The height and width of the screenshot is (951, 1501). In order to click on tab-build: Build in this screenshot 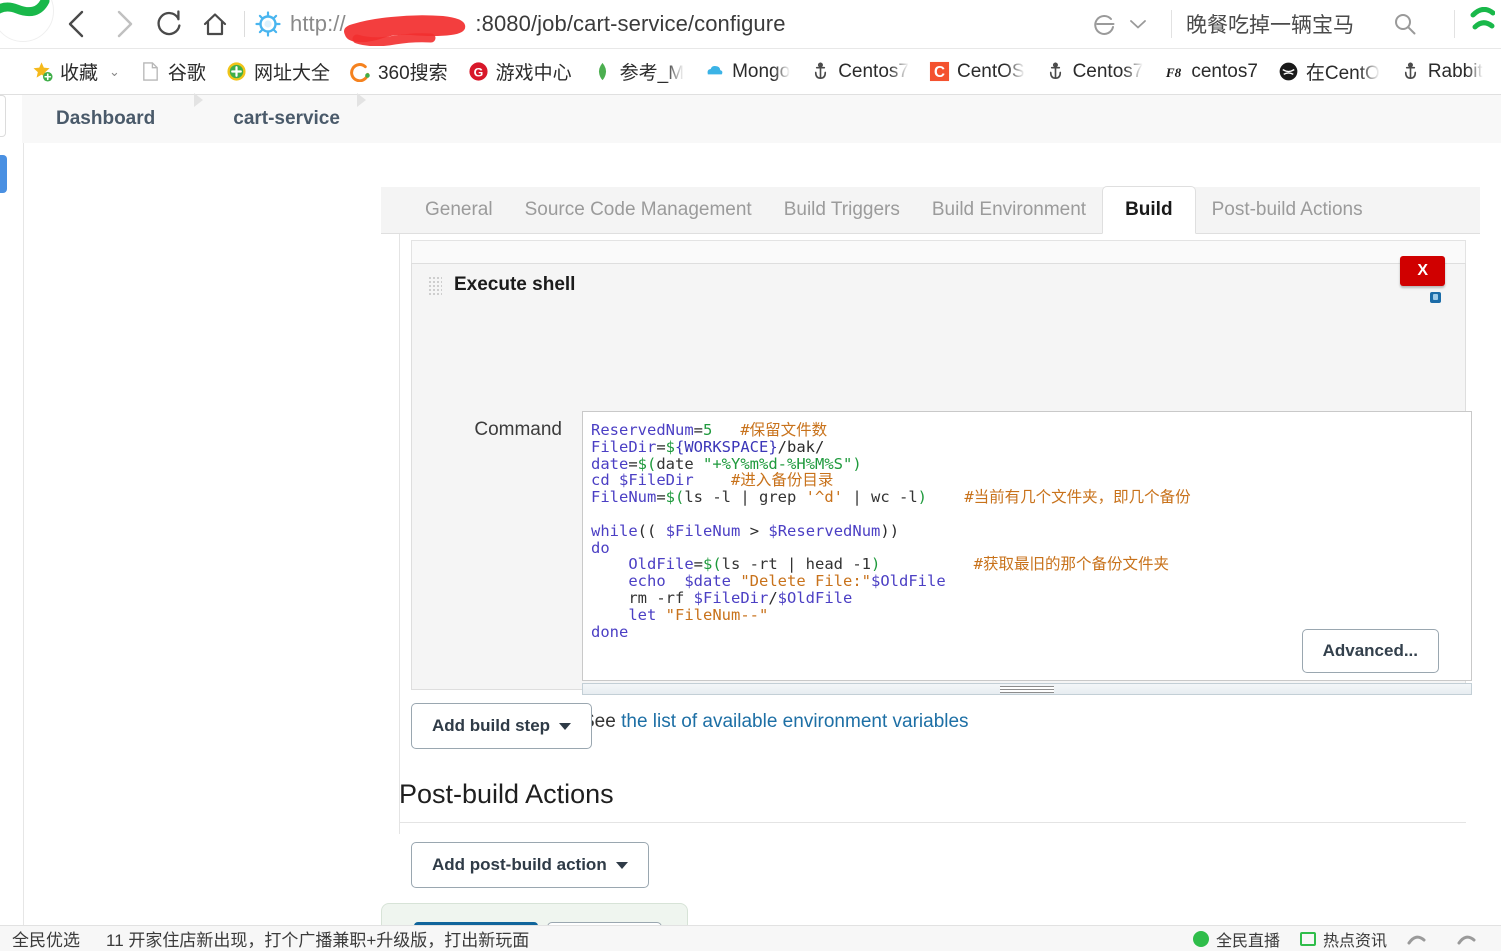, I will do `click(1149, 210)`.